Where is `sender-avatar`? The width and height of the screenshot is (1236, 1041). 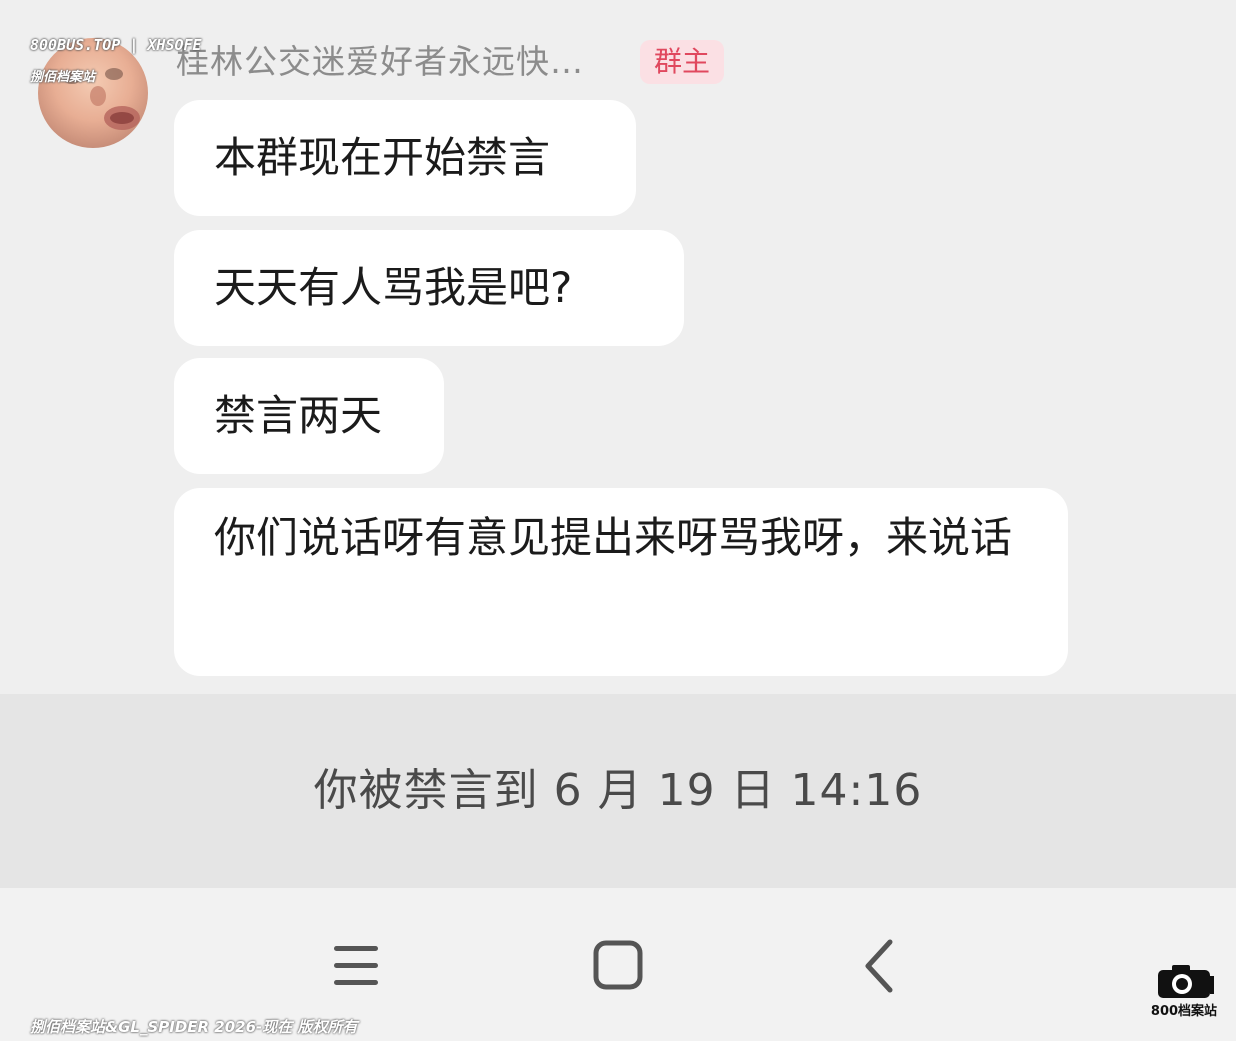
sender-avatar is located at coordinates (93, 93).